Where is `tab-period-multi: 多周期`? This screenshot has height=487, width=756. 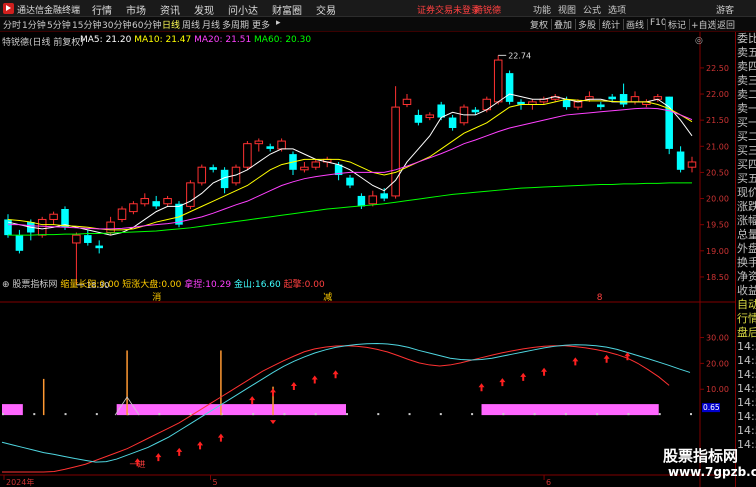
tab-period-multi: 多周期 is located at coordinates (235, 24).